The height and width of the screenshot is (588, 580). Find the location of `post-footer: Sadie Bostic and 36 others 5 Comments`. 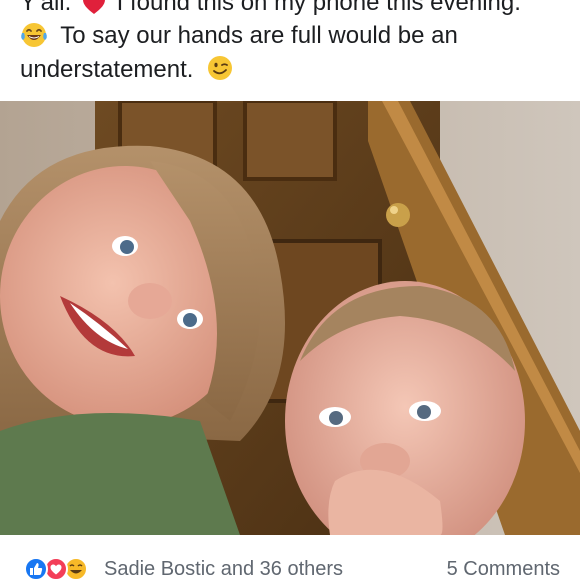

post-footer: Sadie Bostic and 36 others 5 Comments is located at coordinates (290, 567).